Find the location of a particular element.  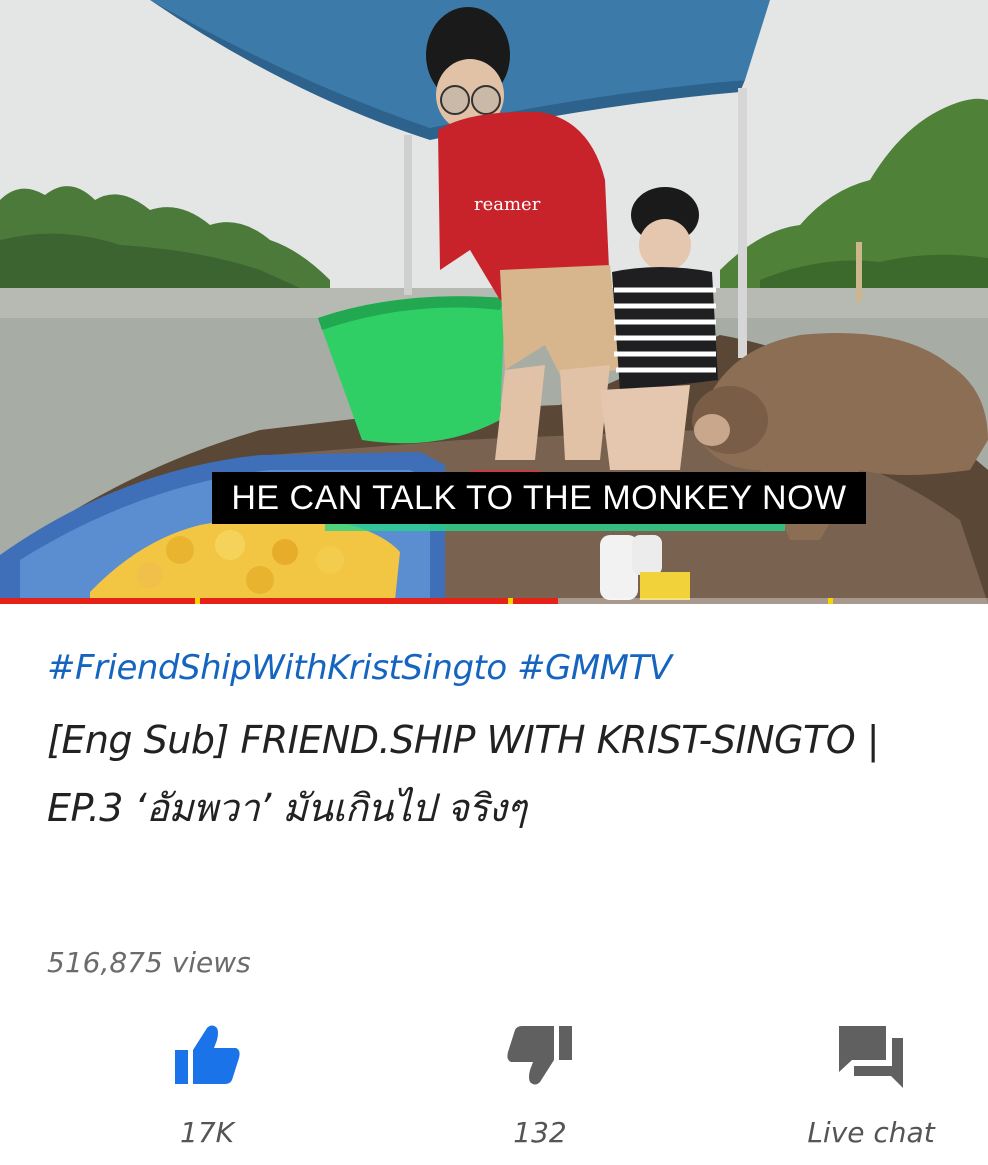

progress-played is located at coordinates (279, 601).